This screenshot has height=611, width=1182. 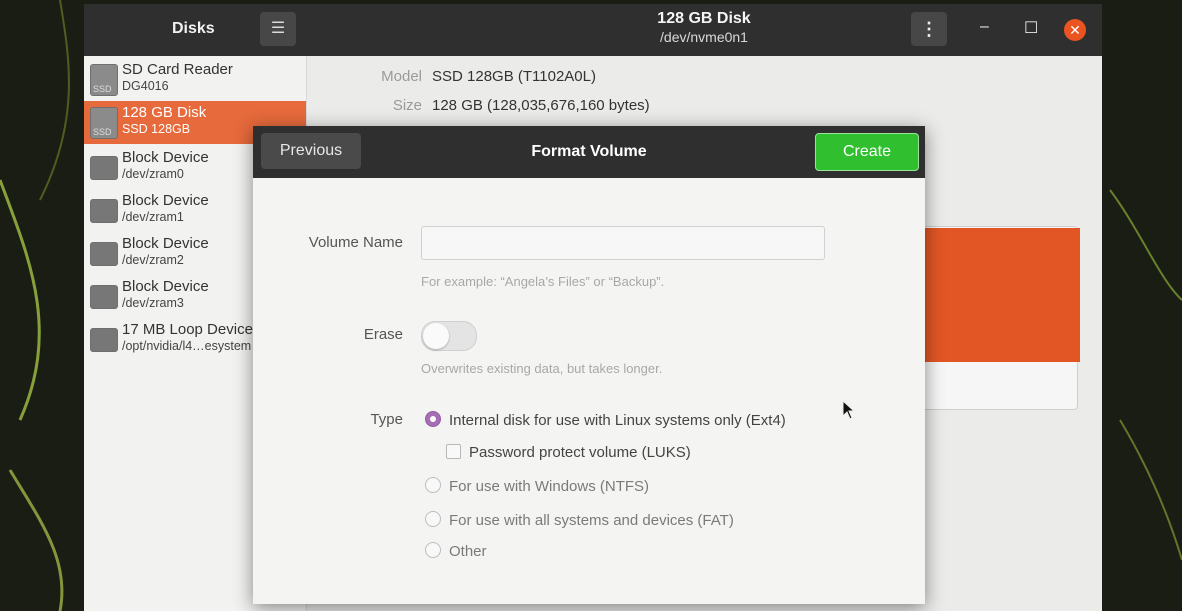 I want to click on model-row: Model, so click(x=253, y=78).